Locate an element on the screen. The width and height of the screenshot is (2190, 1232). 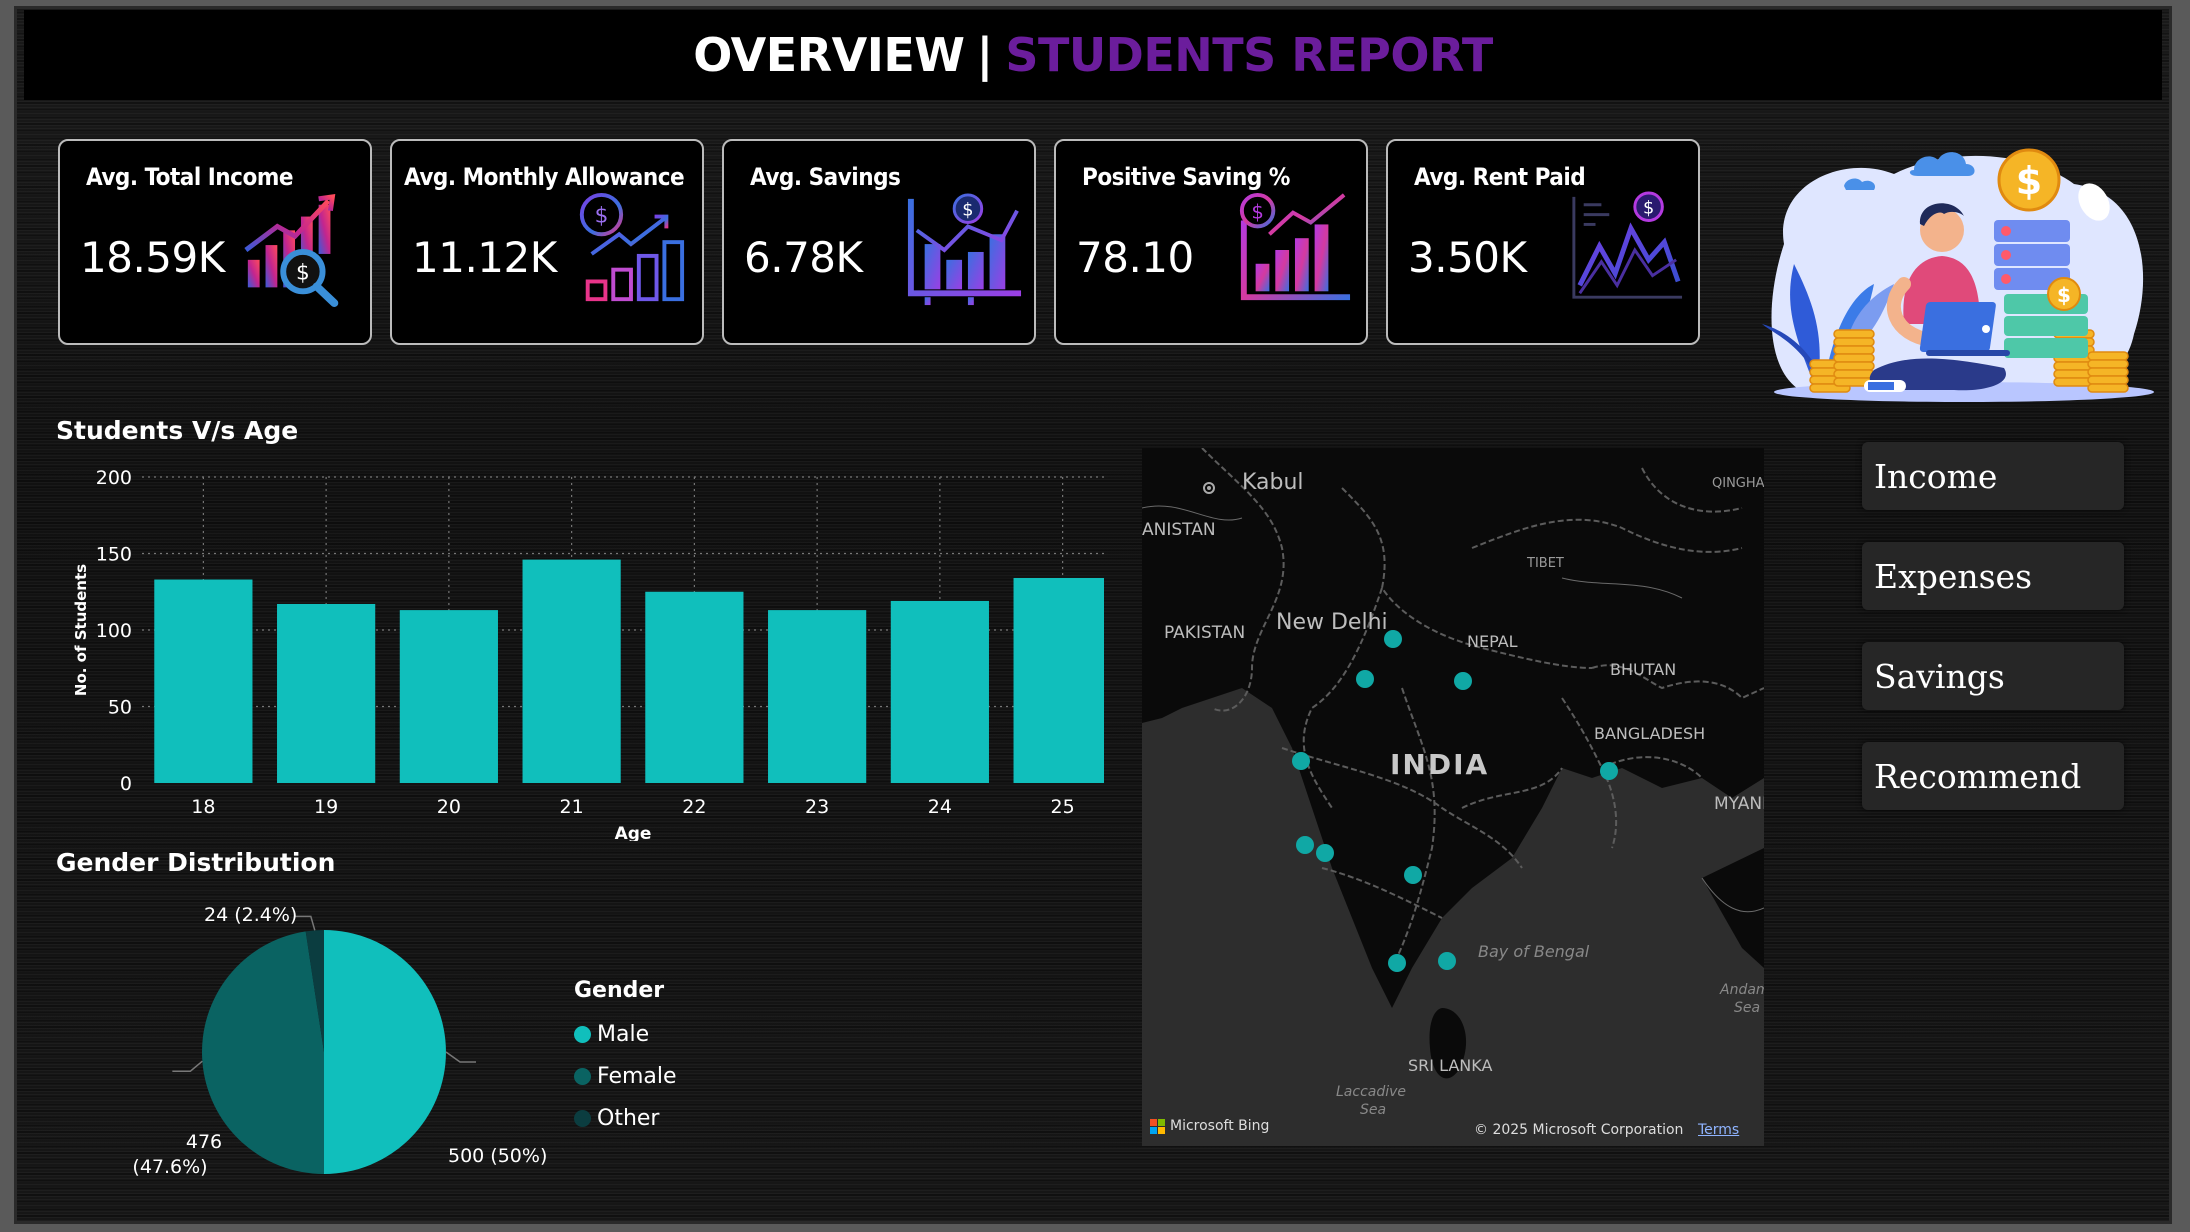
legend-label: Other is located at coordinates (628, 1118).